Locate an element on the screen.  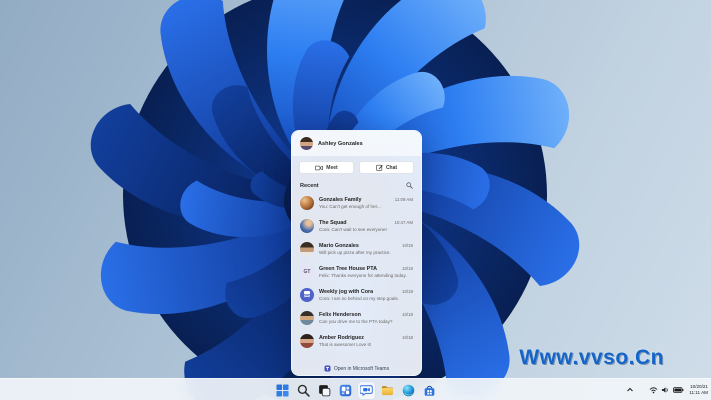
teams-chat-icon is located at coordinates (366, 390).